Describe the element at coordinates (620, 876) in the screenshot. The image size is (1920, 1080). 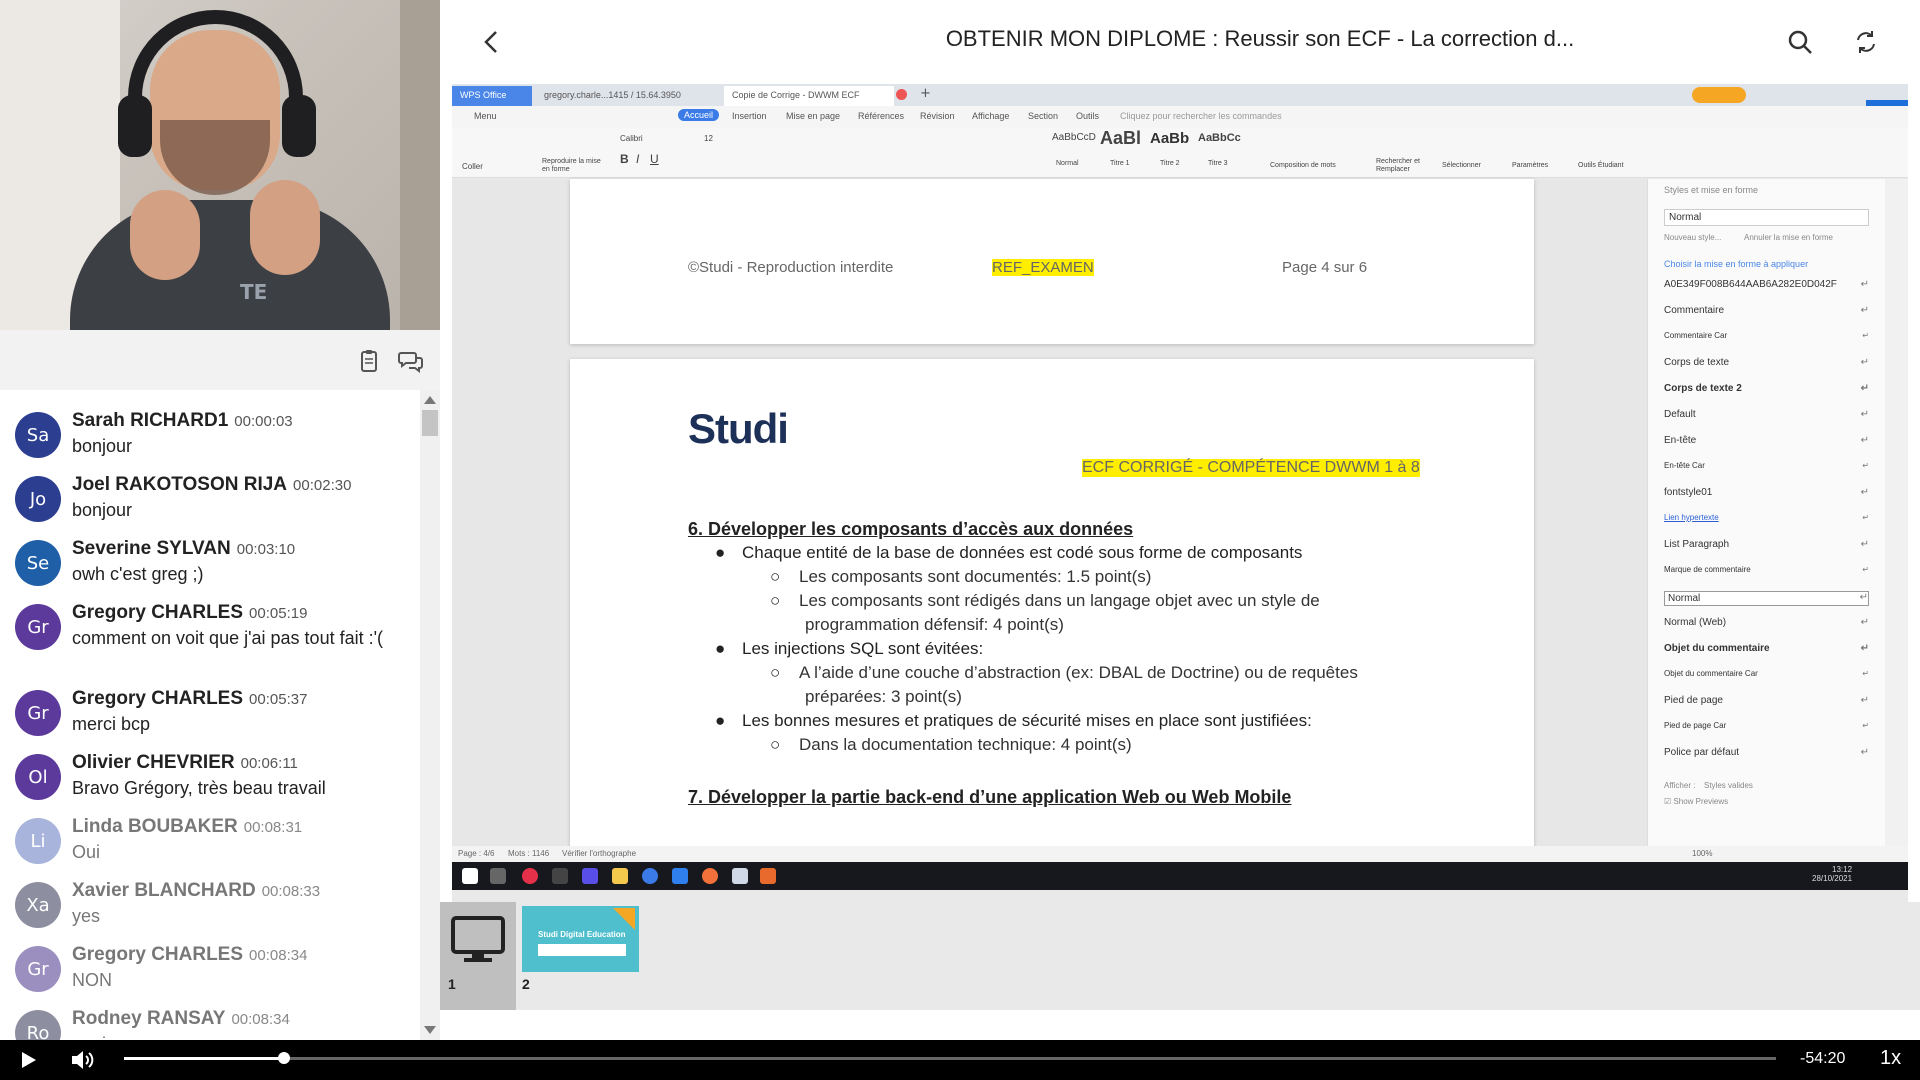
I see `app-explorer-icon` at that location.